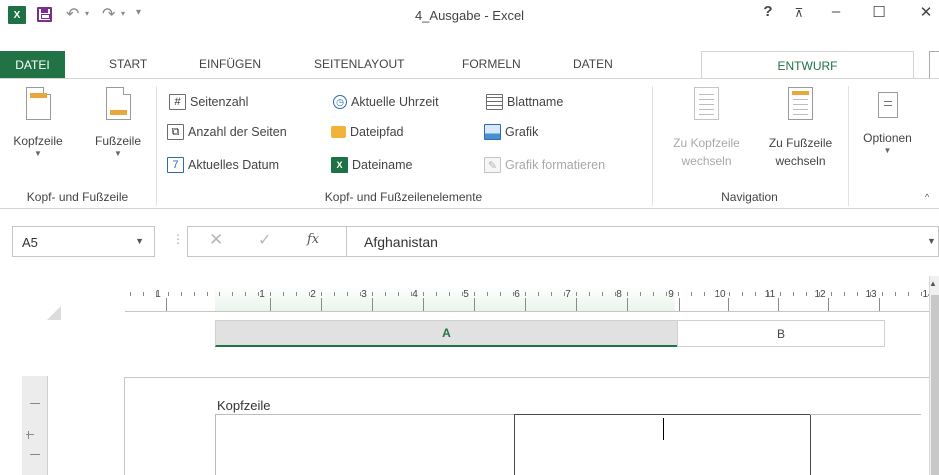 This screenshot has width=939, height=475. Describe the element at coordinates (781, 333) in the screenshot. I see `column-header-b: B` at that location.